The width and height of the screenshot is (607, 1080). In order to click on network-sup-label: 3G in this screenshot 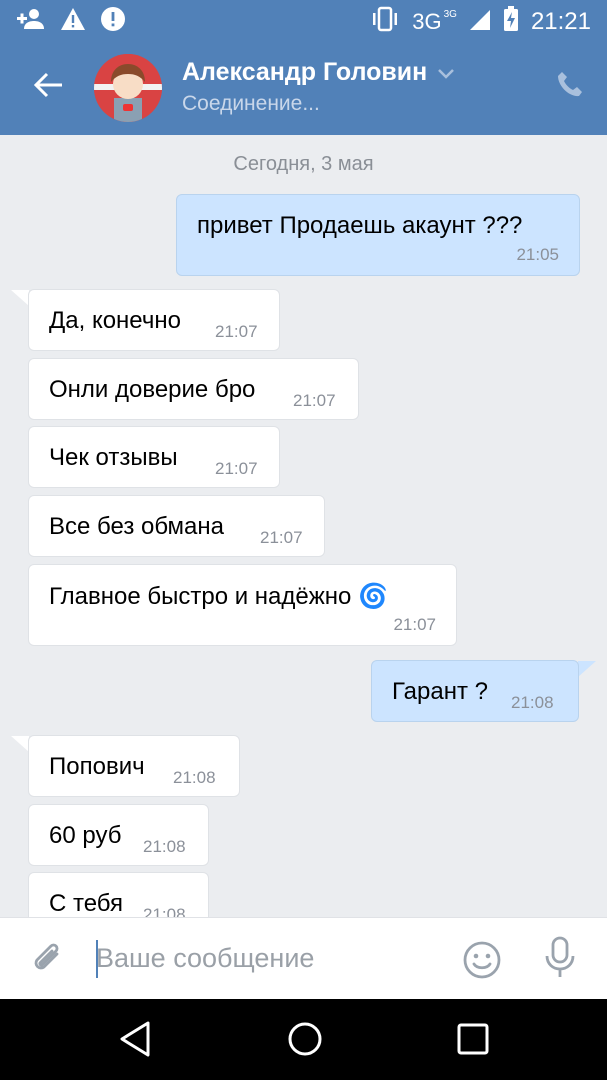, I will do `click(450, 14)`.